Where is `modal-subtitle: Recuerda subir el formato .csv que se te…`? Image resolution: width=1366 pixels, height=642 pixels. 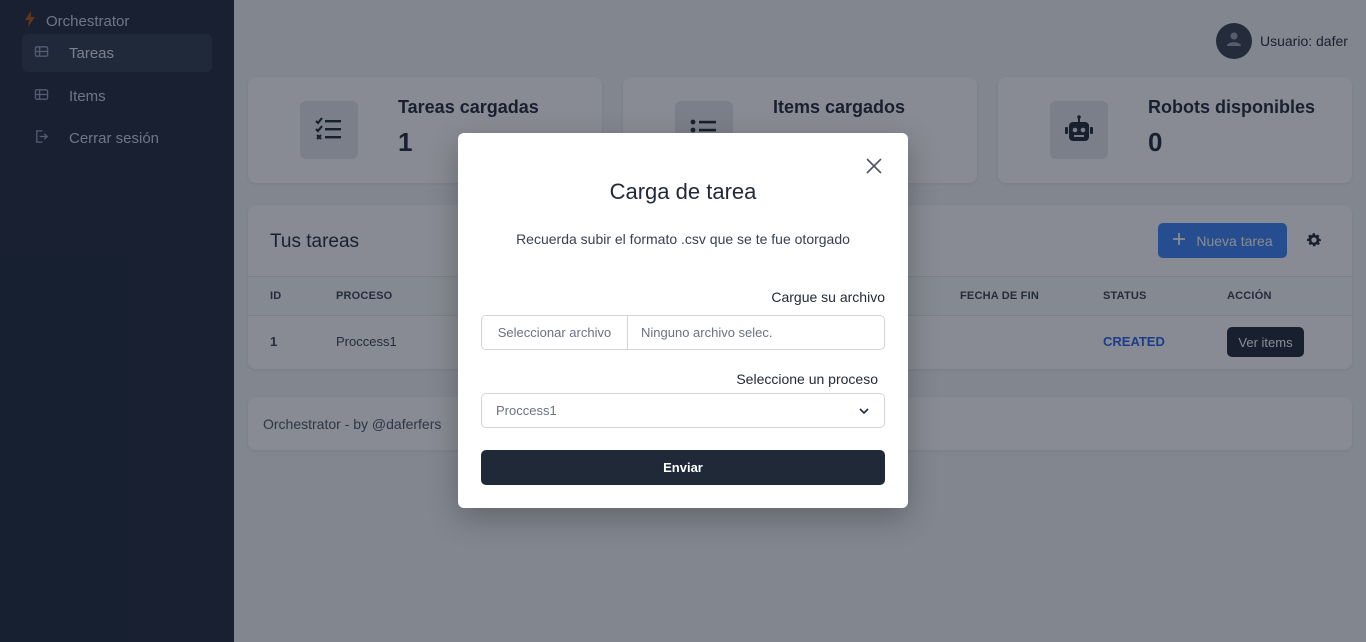 modal-subtitle: Recuerda subir el formato .csv que se te… is located at coordinates (683, 239).